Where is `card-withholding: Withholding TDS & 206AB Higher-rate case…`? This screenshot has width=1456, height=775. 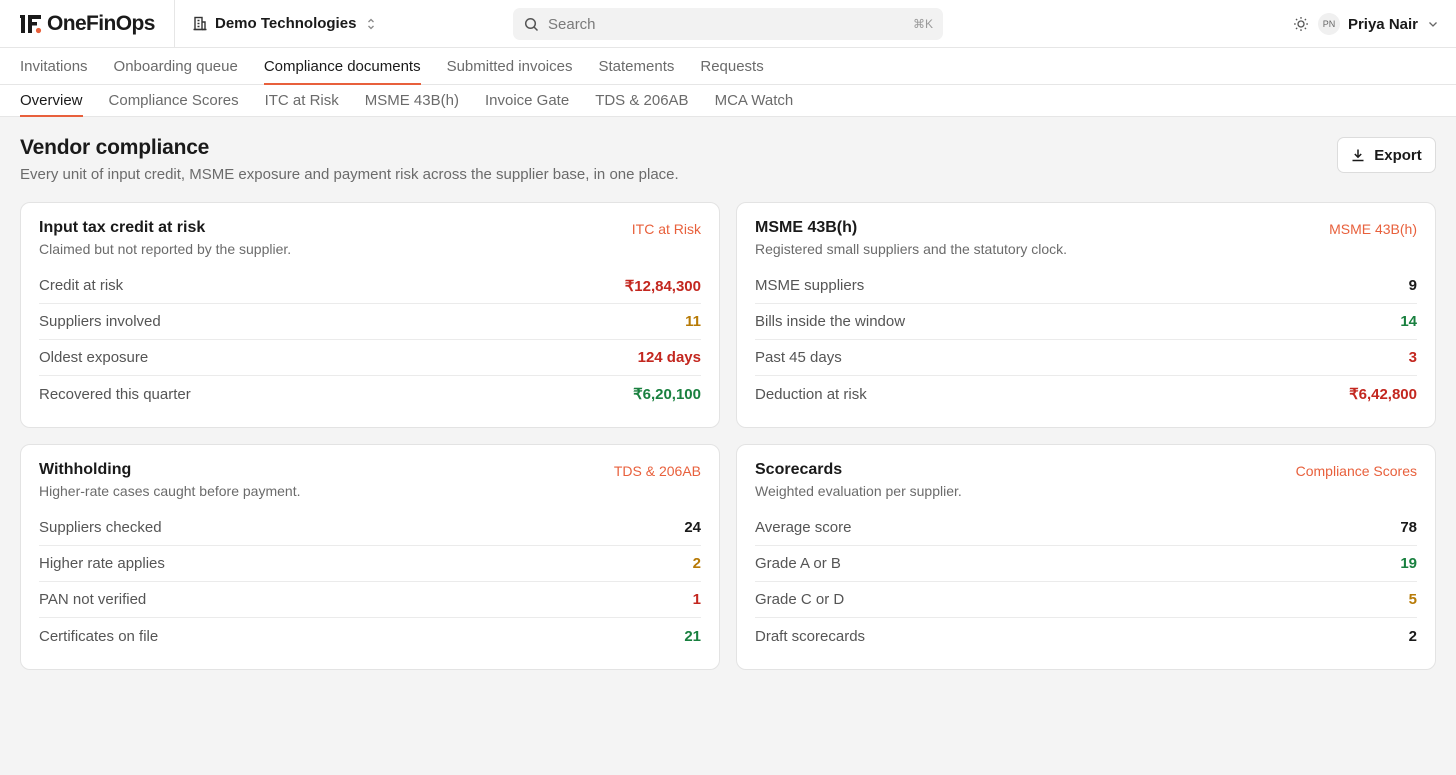 card-withholding: Withholding TDS & 206AB Higher-rate case… is located at coordinates (370, 557).